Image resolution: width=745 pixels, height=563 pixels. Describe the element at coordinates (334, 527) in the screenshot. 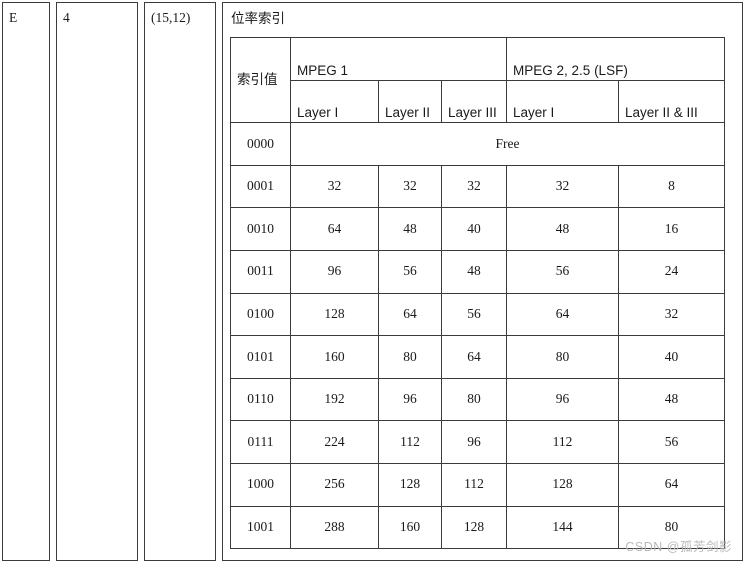

I see `bitrate-cell: 288` at that location.